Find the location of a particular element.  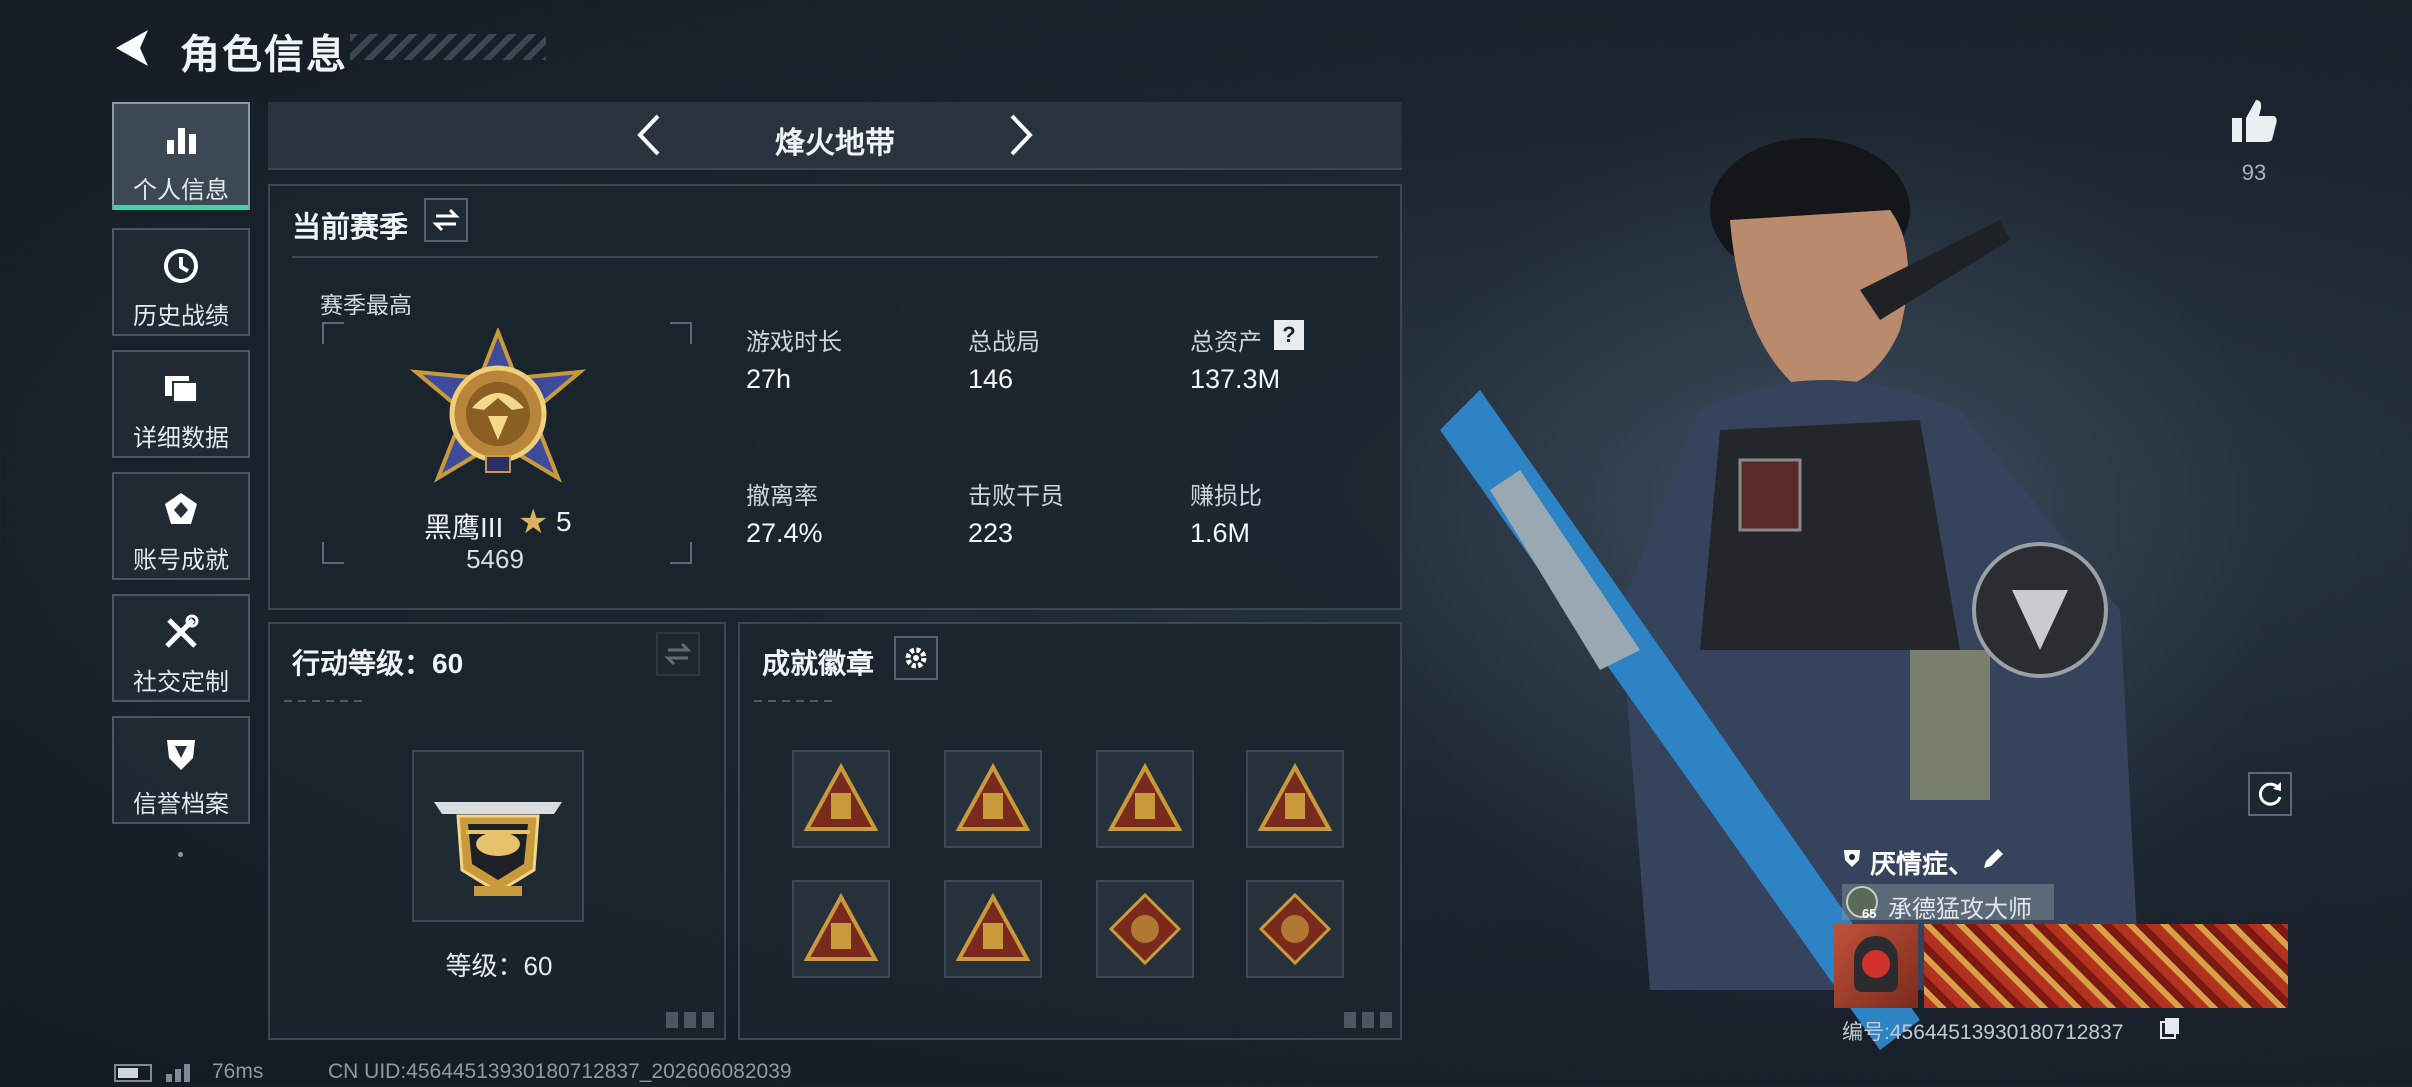

chevron-right-icon is located at coordinates (1021, 135).